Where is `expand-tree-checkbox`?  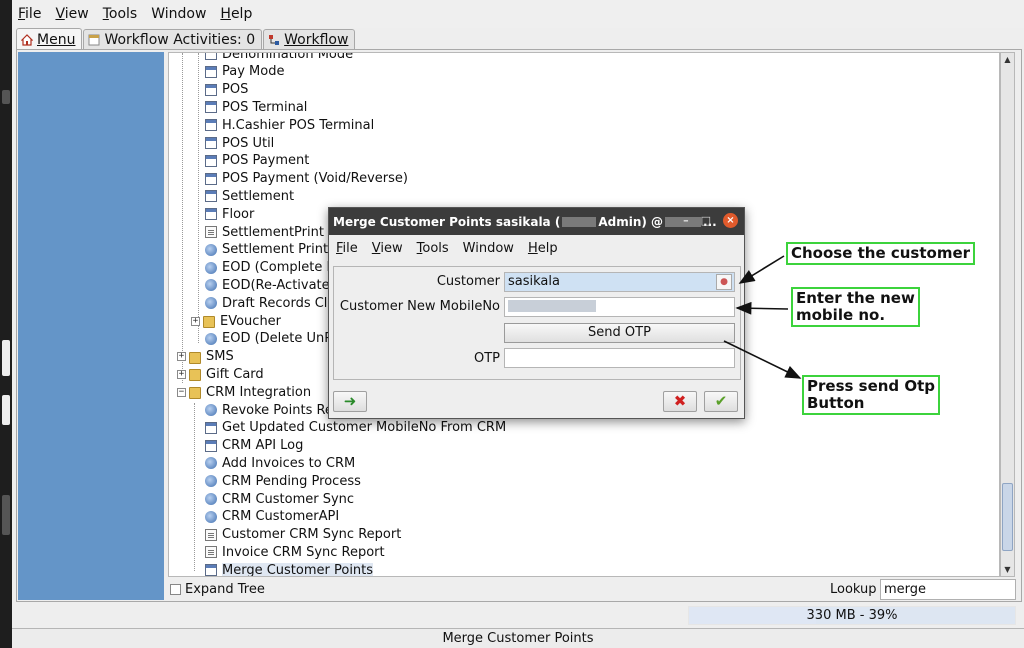
expand-tree-checkbox is located at coordinates (175, 589).